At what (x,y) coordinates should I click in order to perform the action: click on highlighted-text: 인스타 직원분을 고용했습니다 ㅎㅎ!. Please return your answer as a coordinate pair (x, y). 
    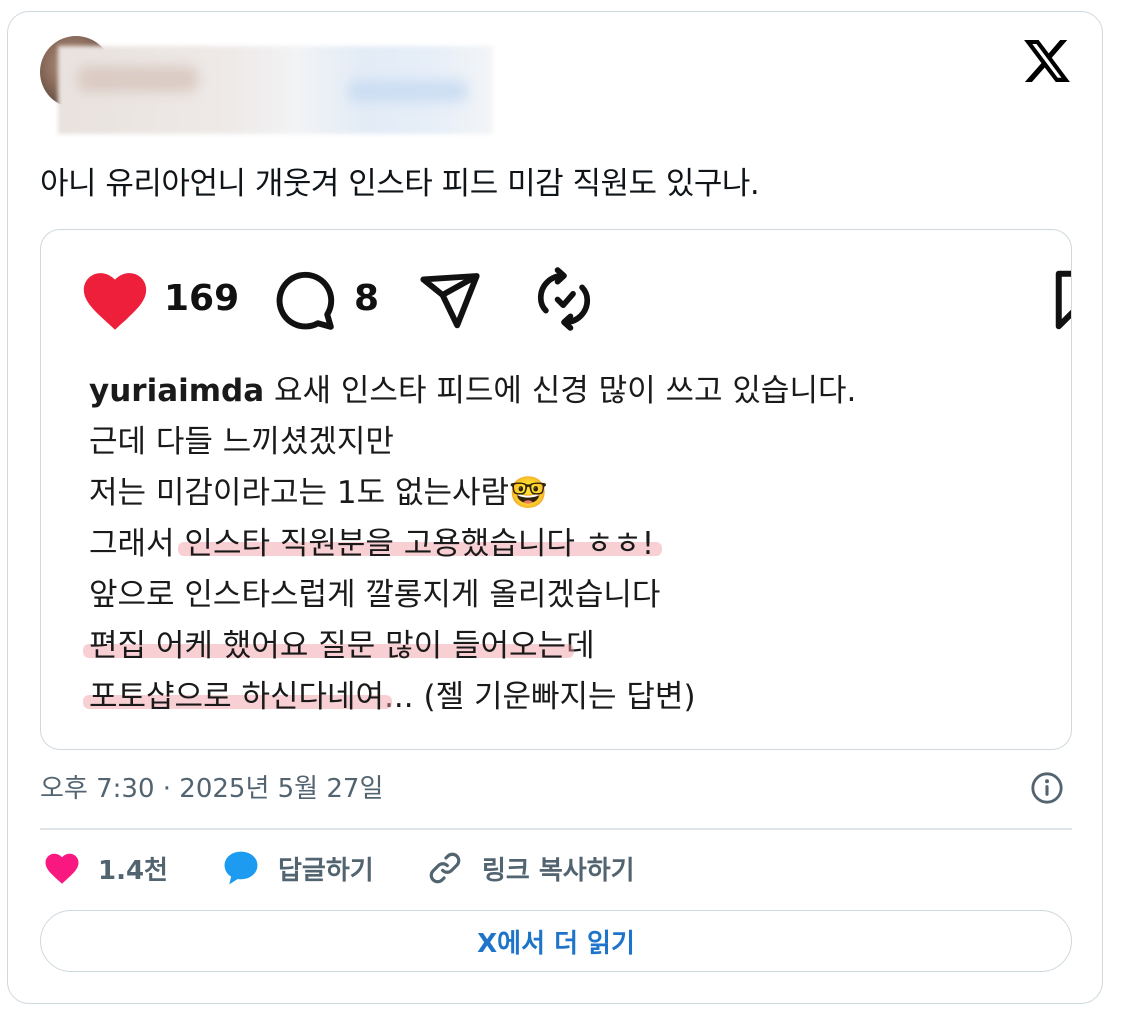
    Looking at the image, I should click on (419, 544).